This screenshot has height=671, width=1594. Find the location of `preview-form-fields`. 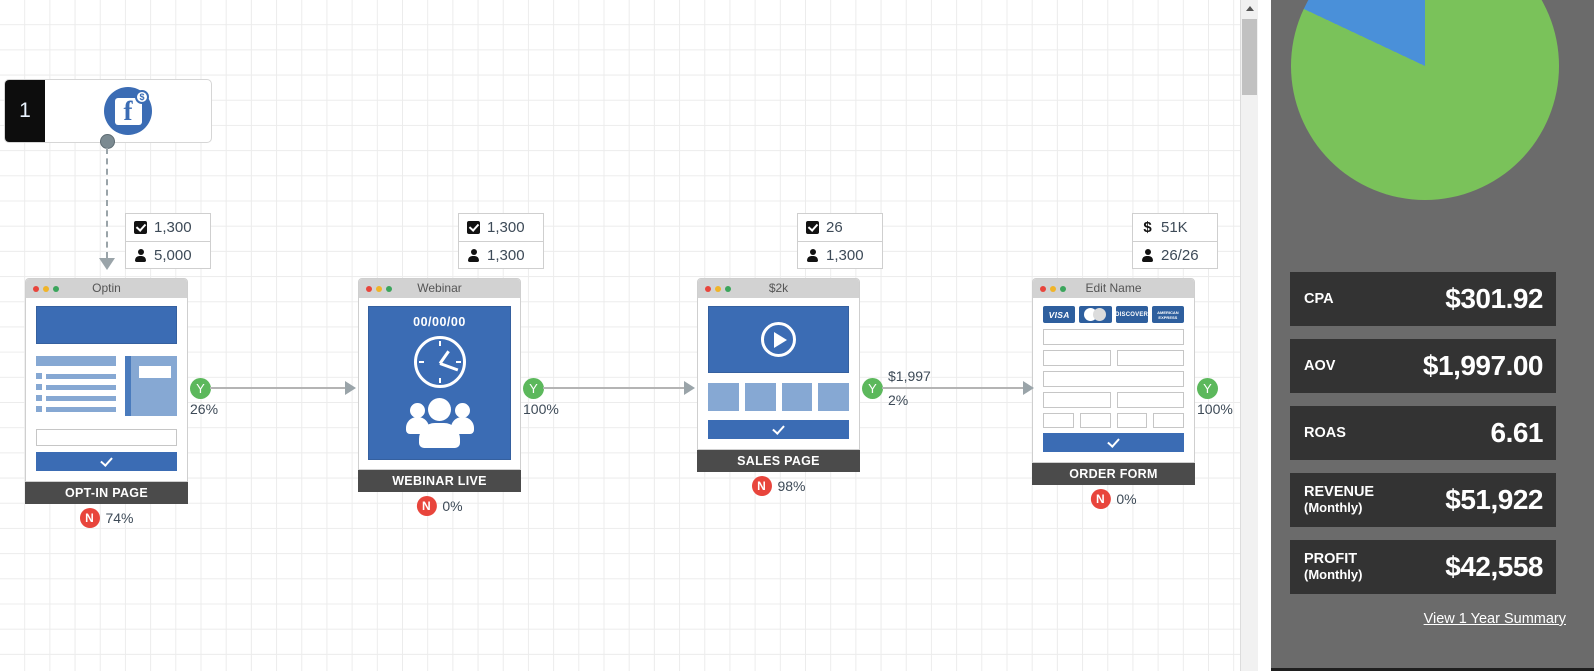

preview-form-fields is located at coordinates (1113, 378).